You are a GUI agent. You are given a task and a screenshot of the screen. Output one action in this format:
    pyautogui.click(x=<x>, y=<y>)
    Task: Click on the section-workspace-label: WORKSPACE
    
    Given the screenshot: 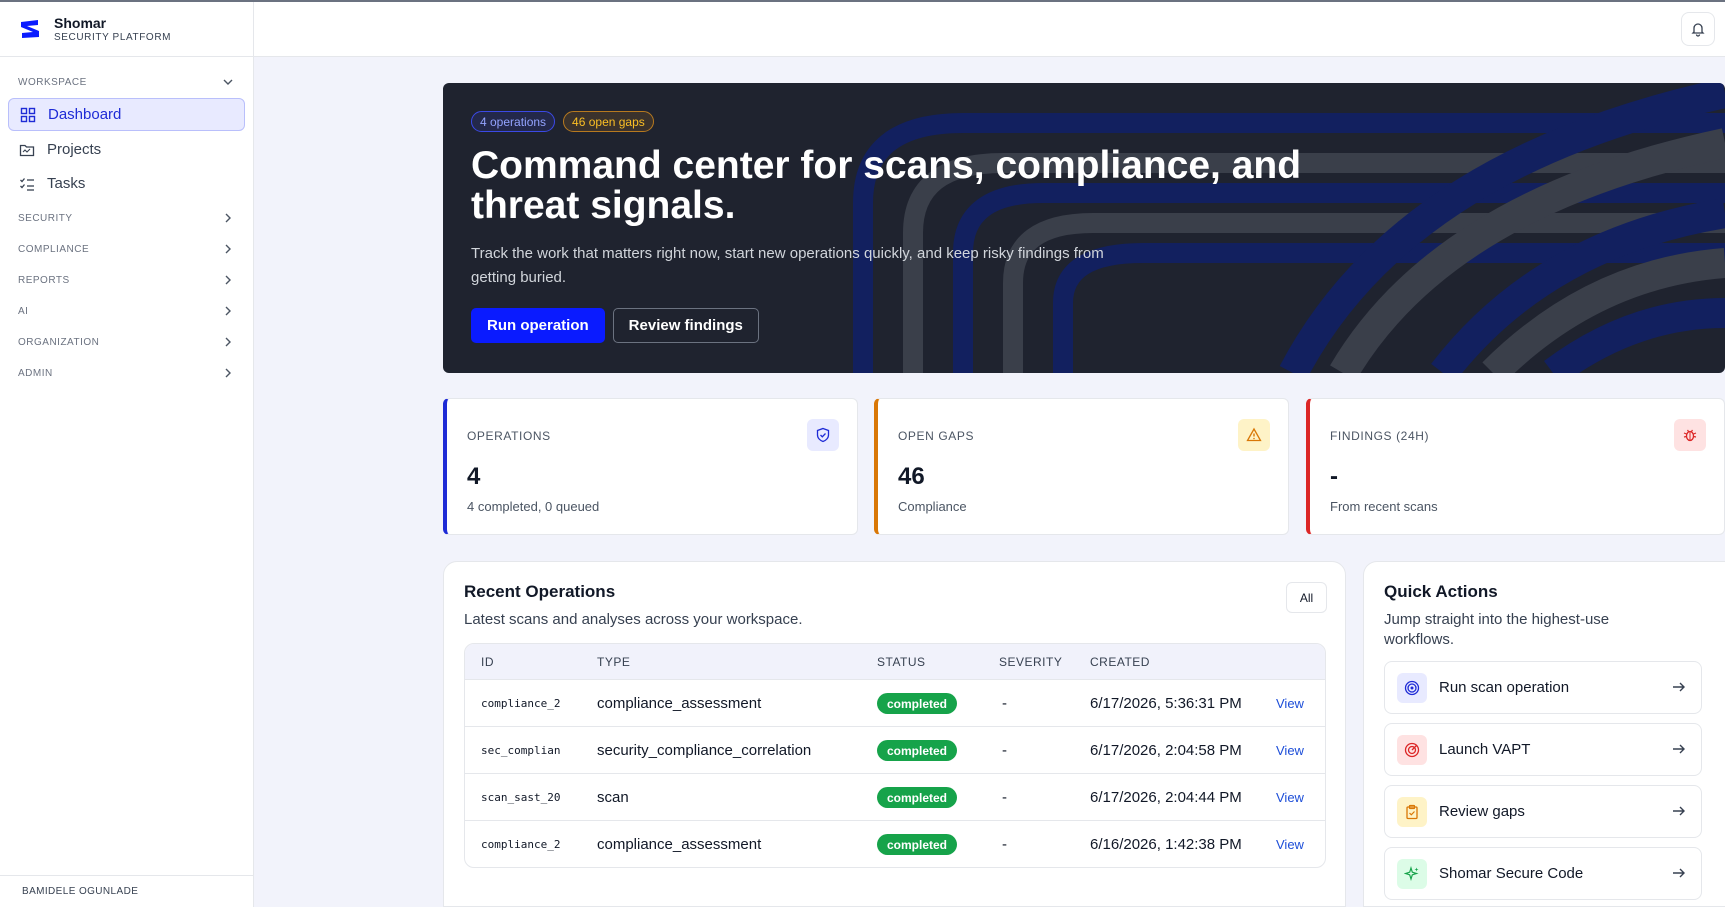 What is the action you would take?
    pyautogui.click(x=52, y=82)
    